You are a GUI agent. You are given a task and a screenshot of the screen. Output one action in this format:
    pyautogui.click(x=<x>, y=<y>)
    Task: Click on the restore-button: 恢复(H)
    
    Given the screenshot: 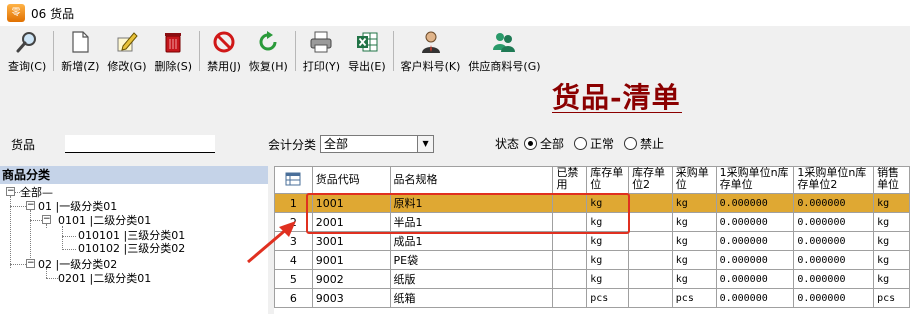 What is the action you would take?
    pyautogui.click(x=268, y=50)
    